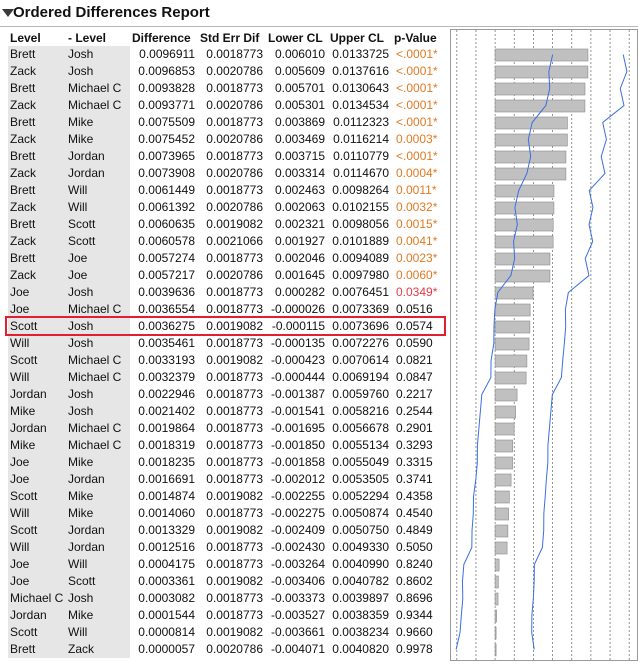 The image size is (638, 668). I want to click on row-std-err-dif: 0.0019082, so click(234, 326).